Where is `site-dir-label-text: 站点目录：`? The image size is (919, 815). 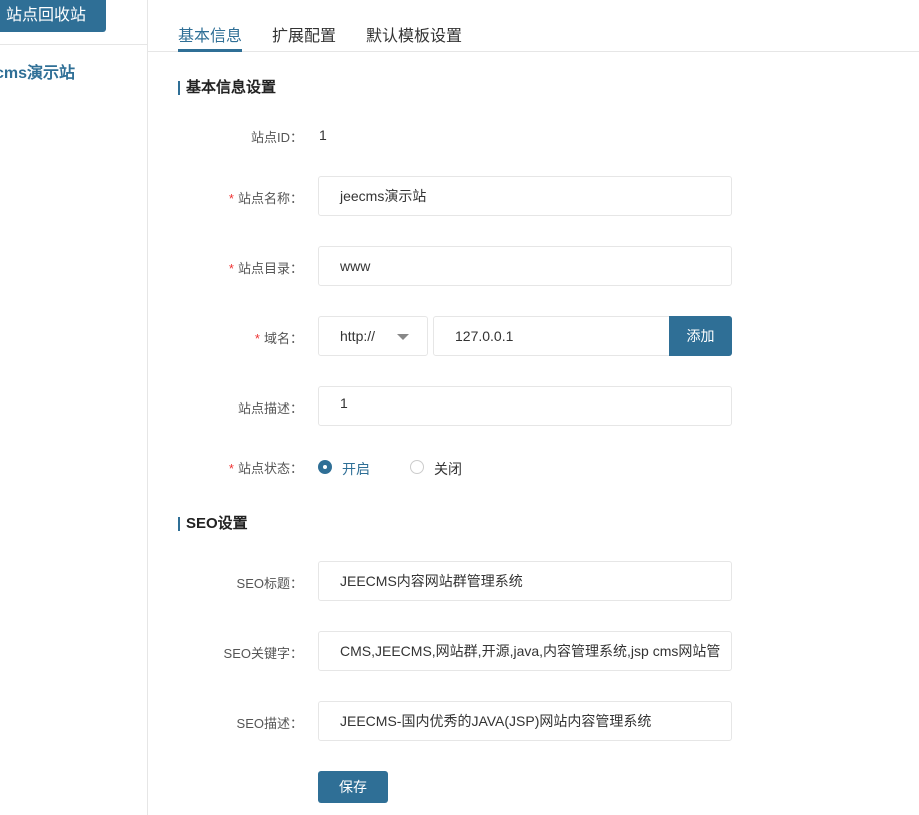 site-dir-label-text: 站点目录： is located at coordinates (270, 268).